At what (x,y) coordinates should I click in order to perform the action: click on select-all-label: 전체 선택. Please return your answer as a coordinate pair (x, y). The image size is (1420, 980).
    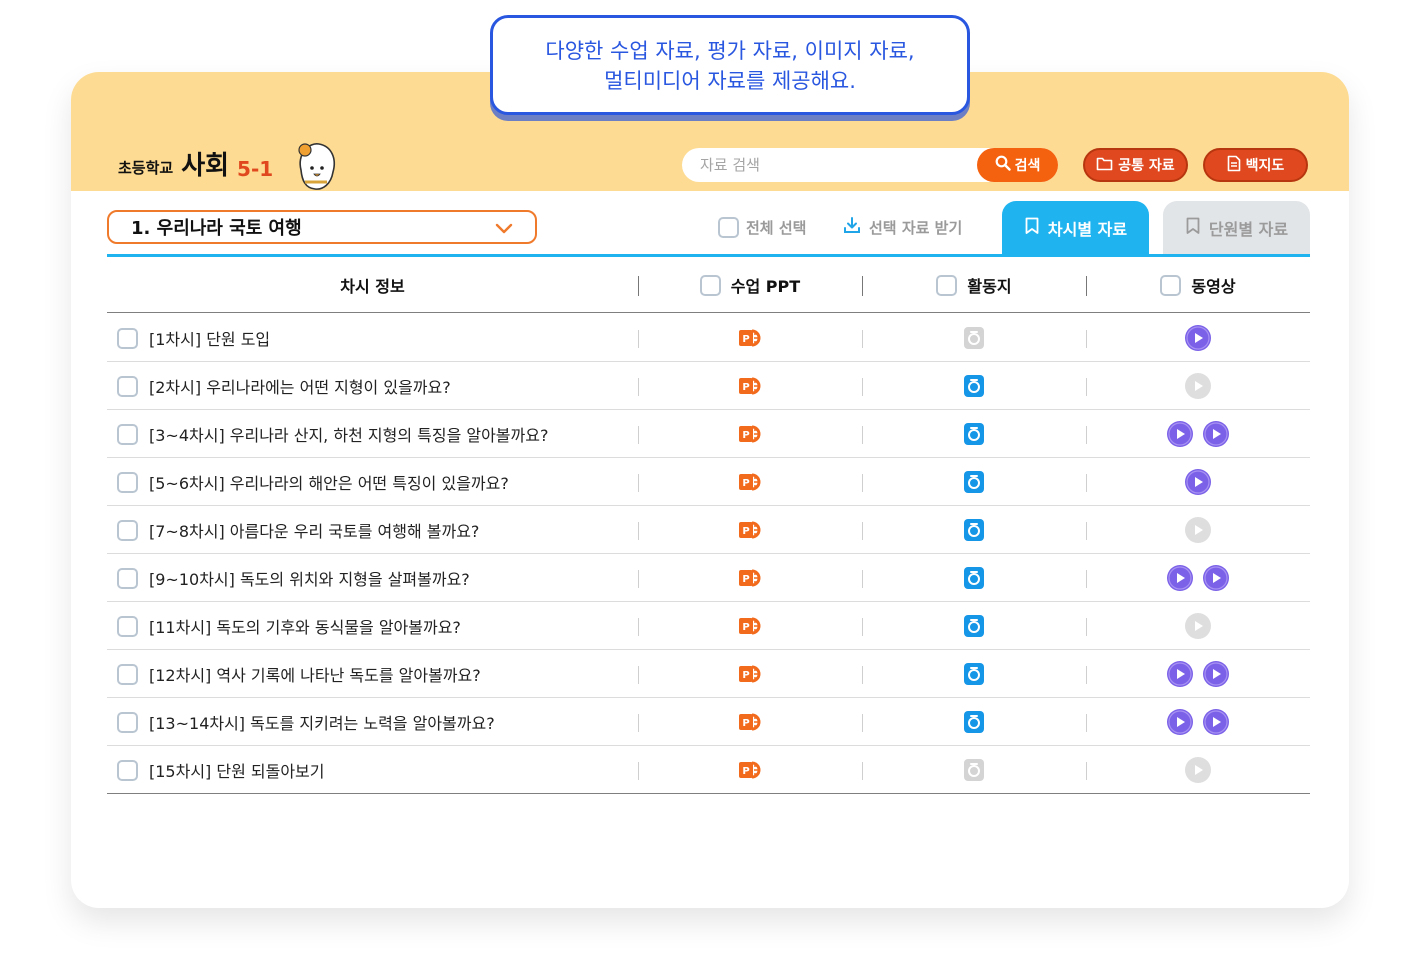
    Looking at the image, I should click on (776, 227).